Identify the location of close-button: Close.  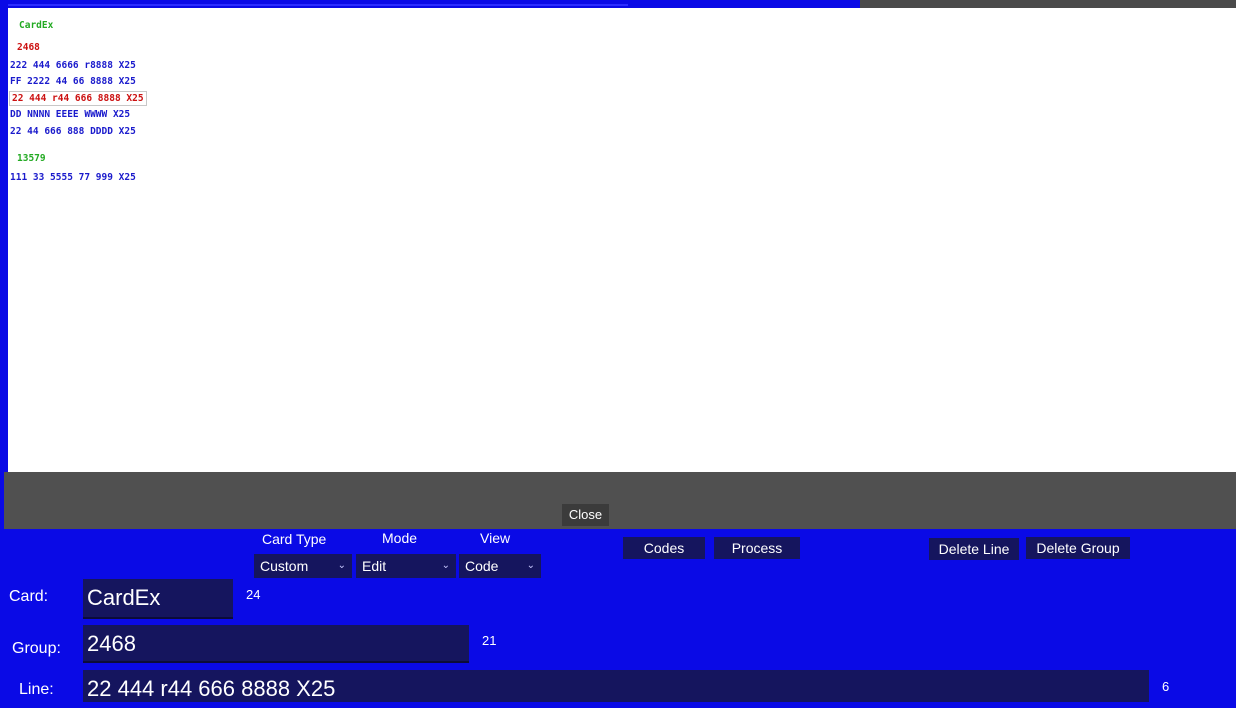
(585, 515).